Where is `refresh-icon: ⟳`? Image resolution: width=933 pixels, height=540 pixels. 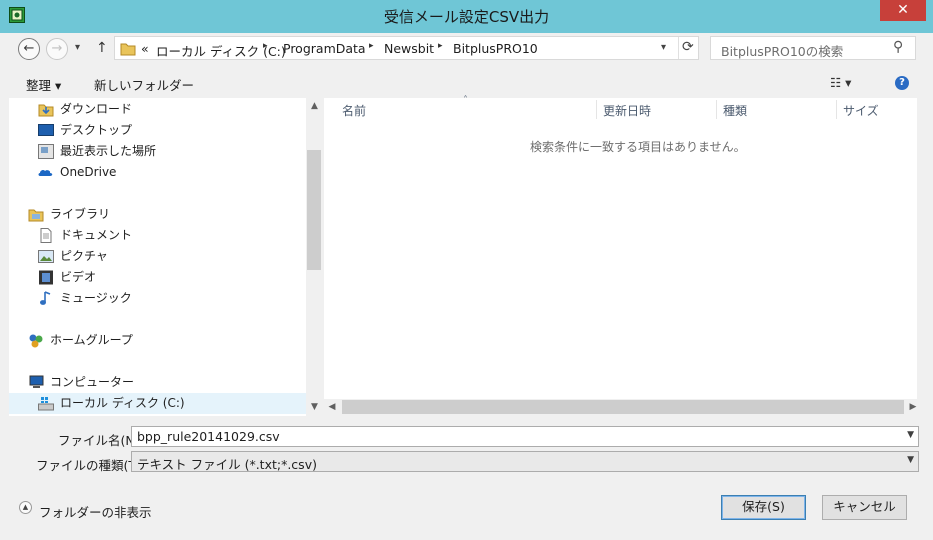
refresh-icon: ⟳ is located at coordinates (688, 47).